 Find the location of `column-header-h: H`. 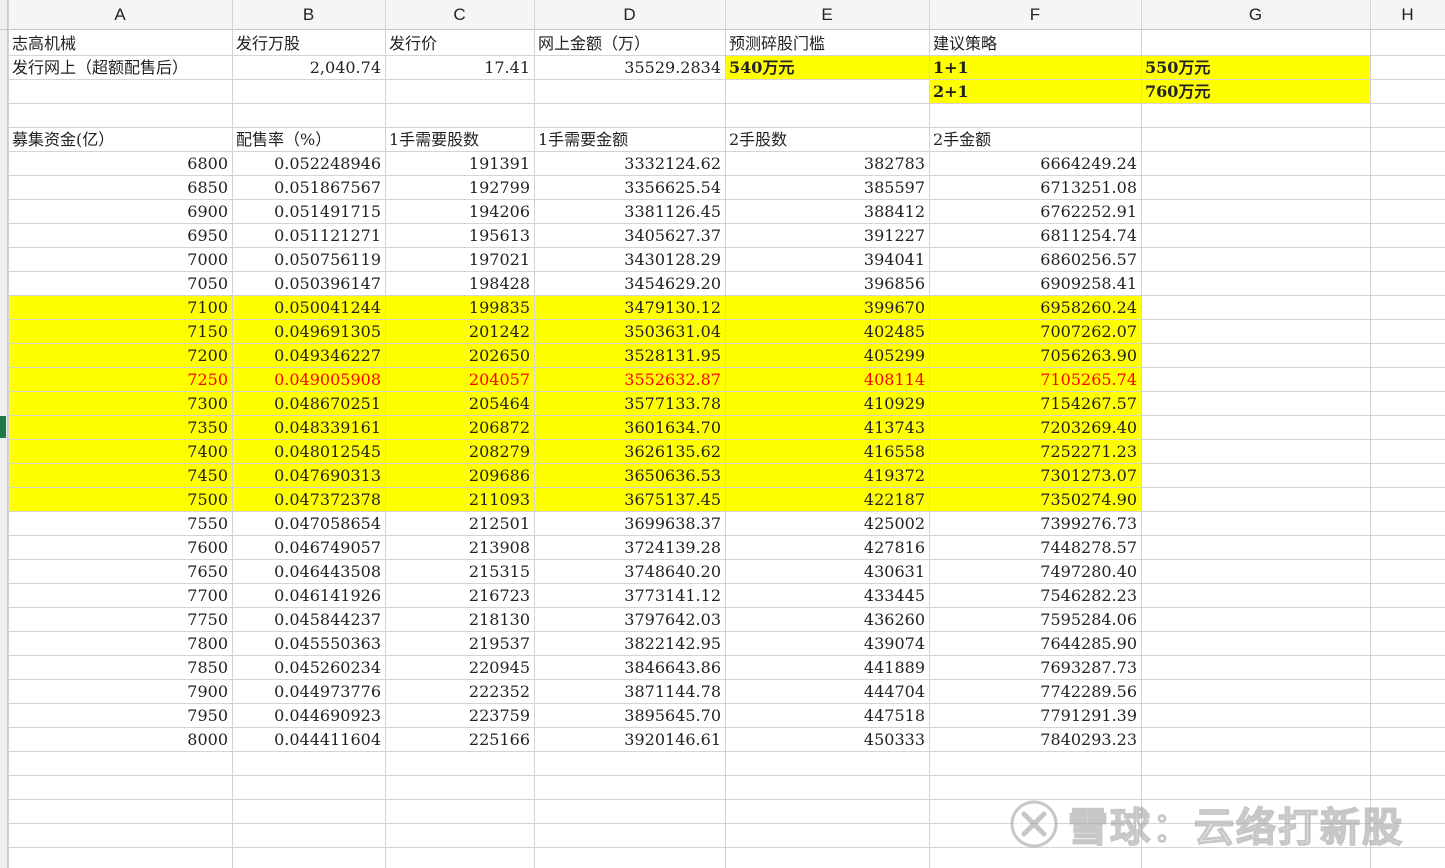

column-header-h: H is located at coordinates (1407, 15).